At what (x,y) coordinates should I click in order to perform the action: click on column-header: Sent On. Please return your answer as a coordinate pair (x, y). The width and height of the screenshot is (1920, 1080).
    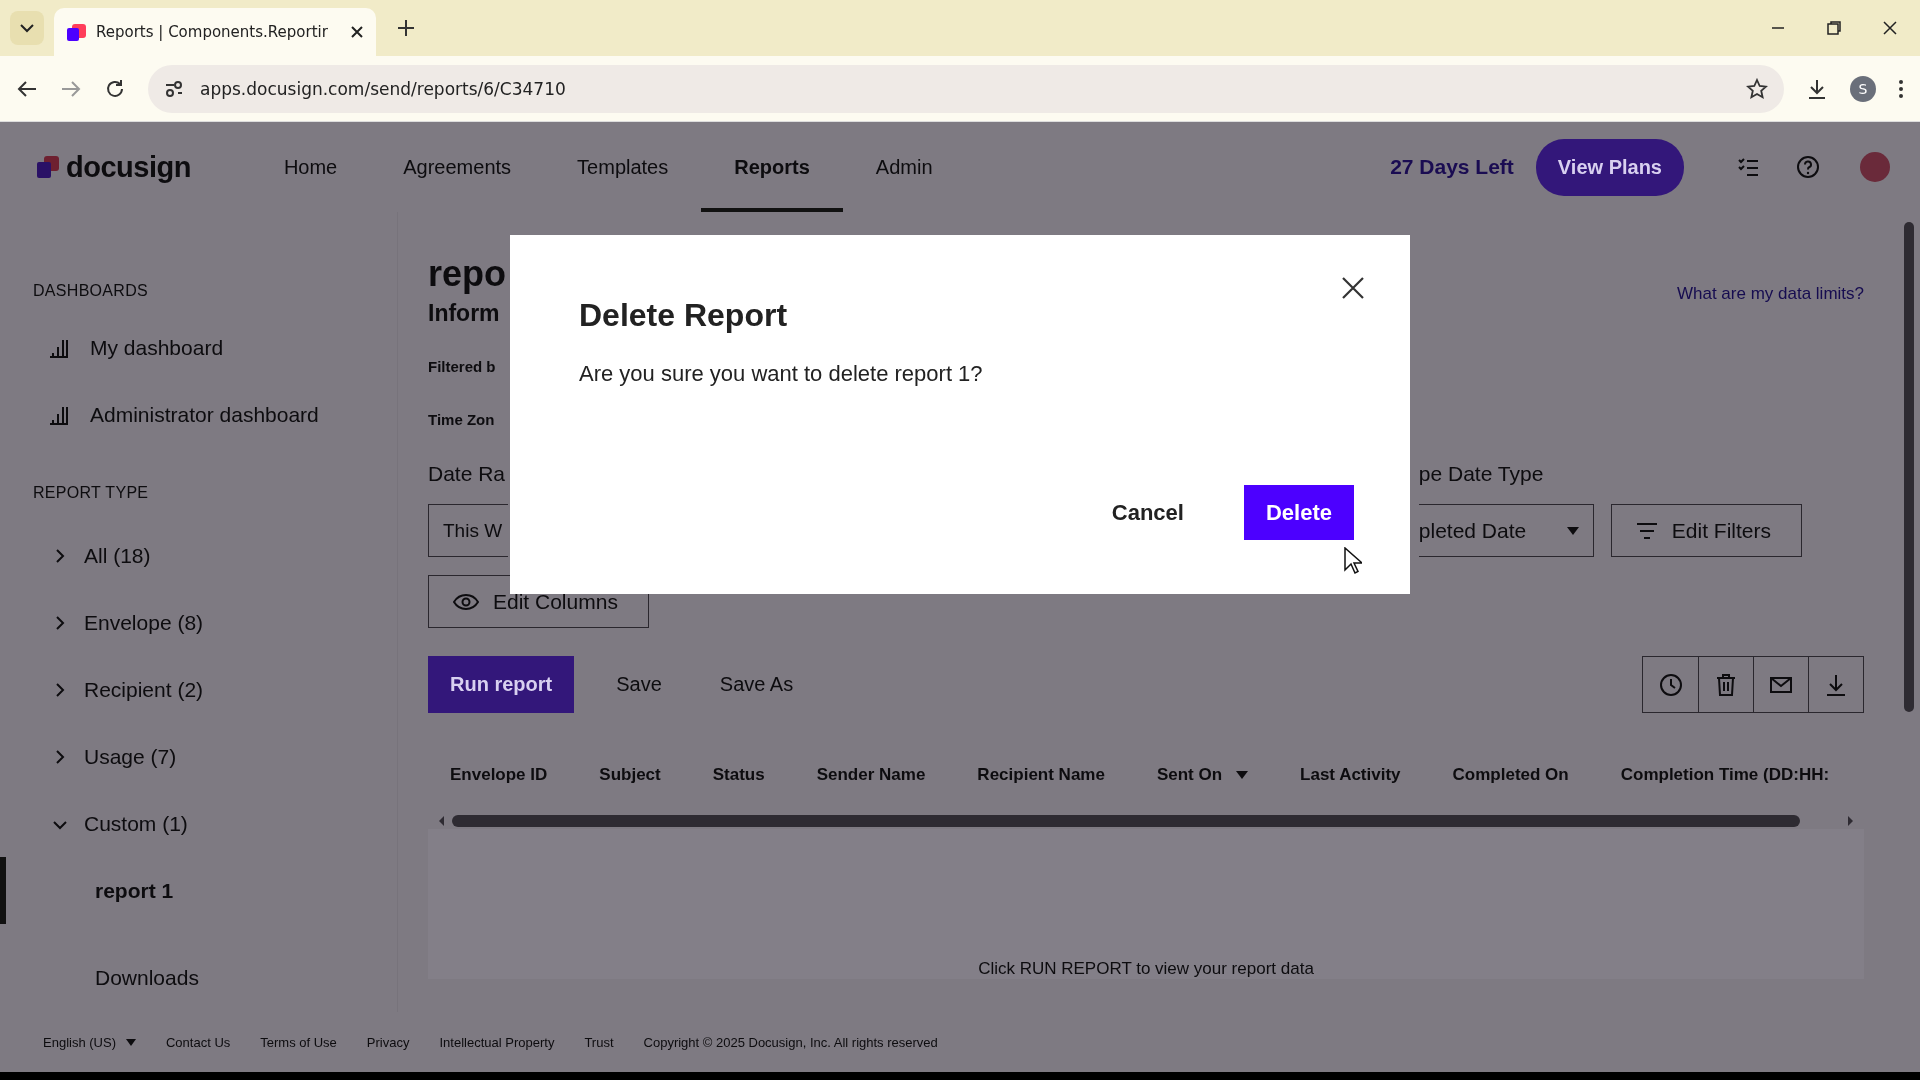
    Looking at the image, I should click on (1202, 775).